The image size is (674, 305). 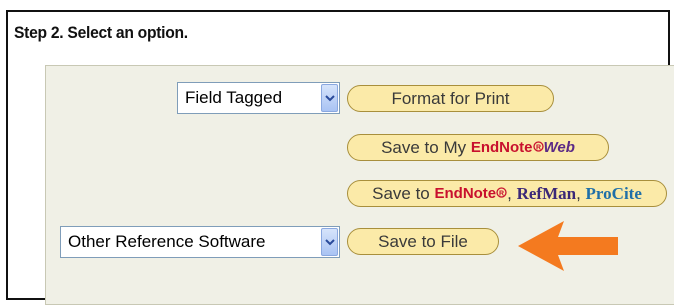 I want to click on software-select-value: Other Reference Software, so click(x=167, y=241).